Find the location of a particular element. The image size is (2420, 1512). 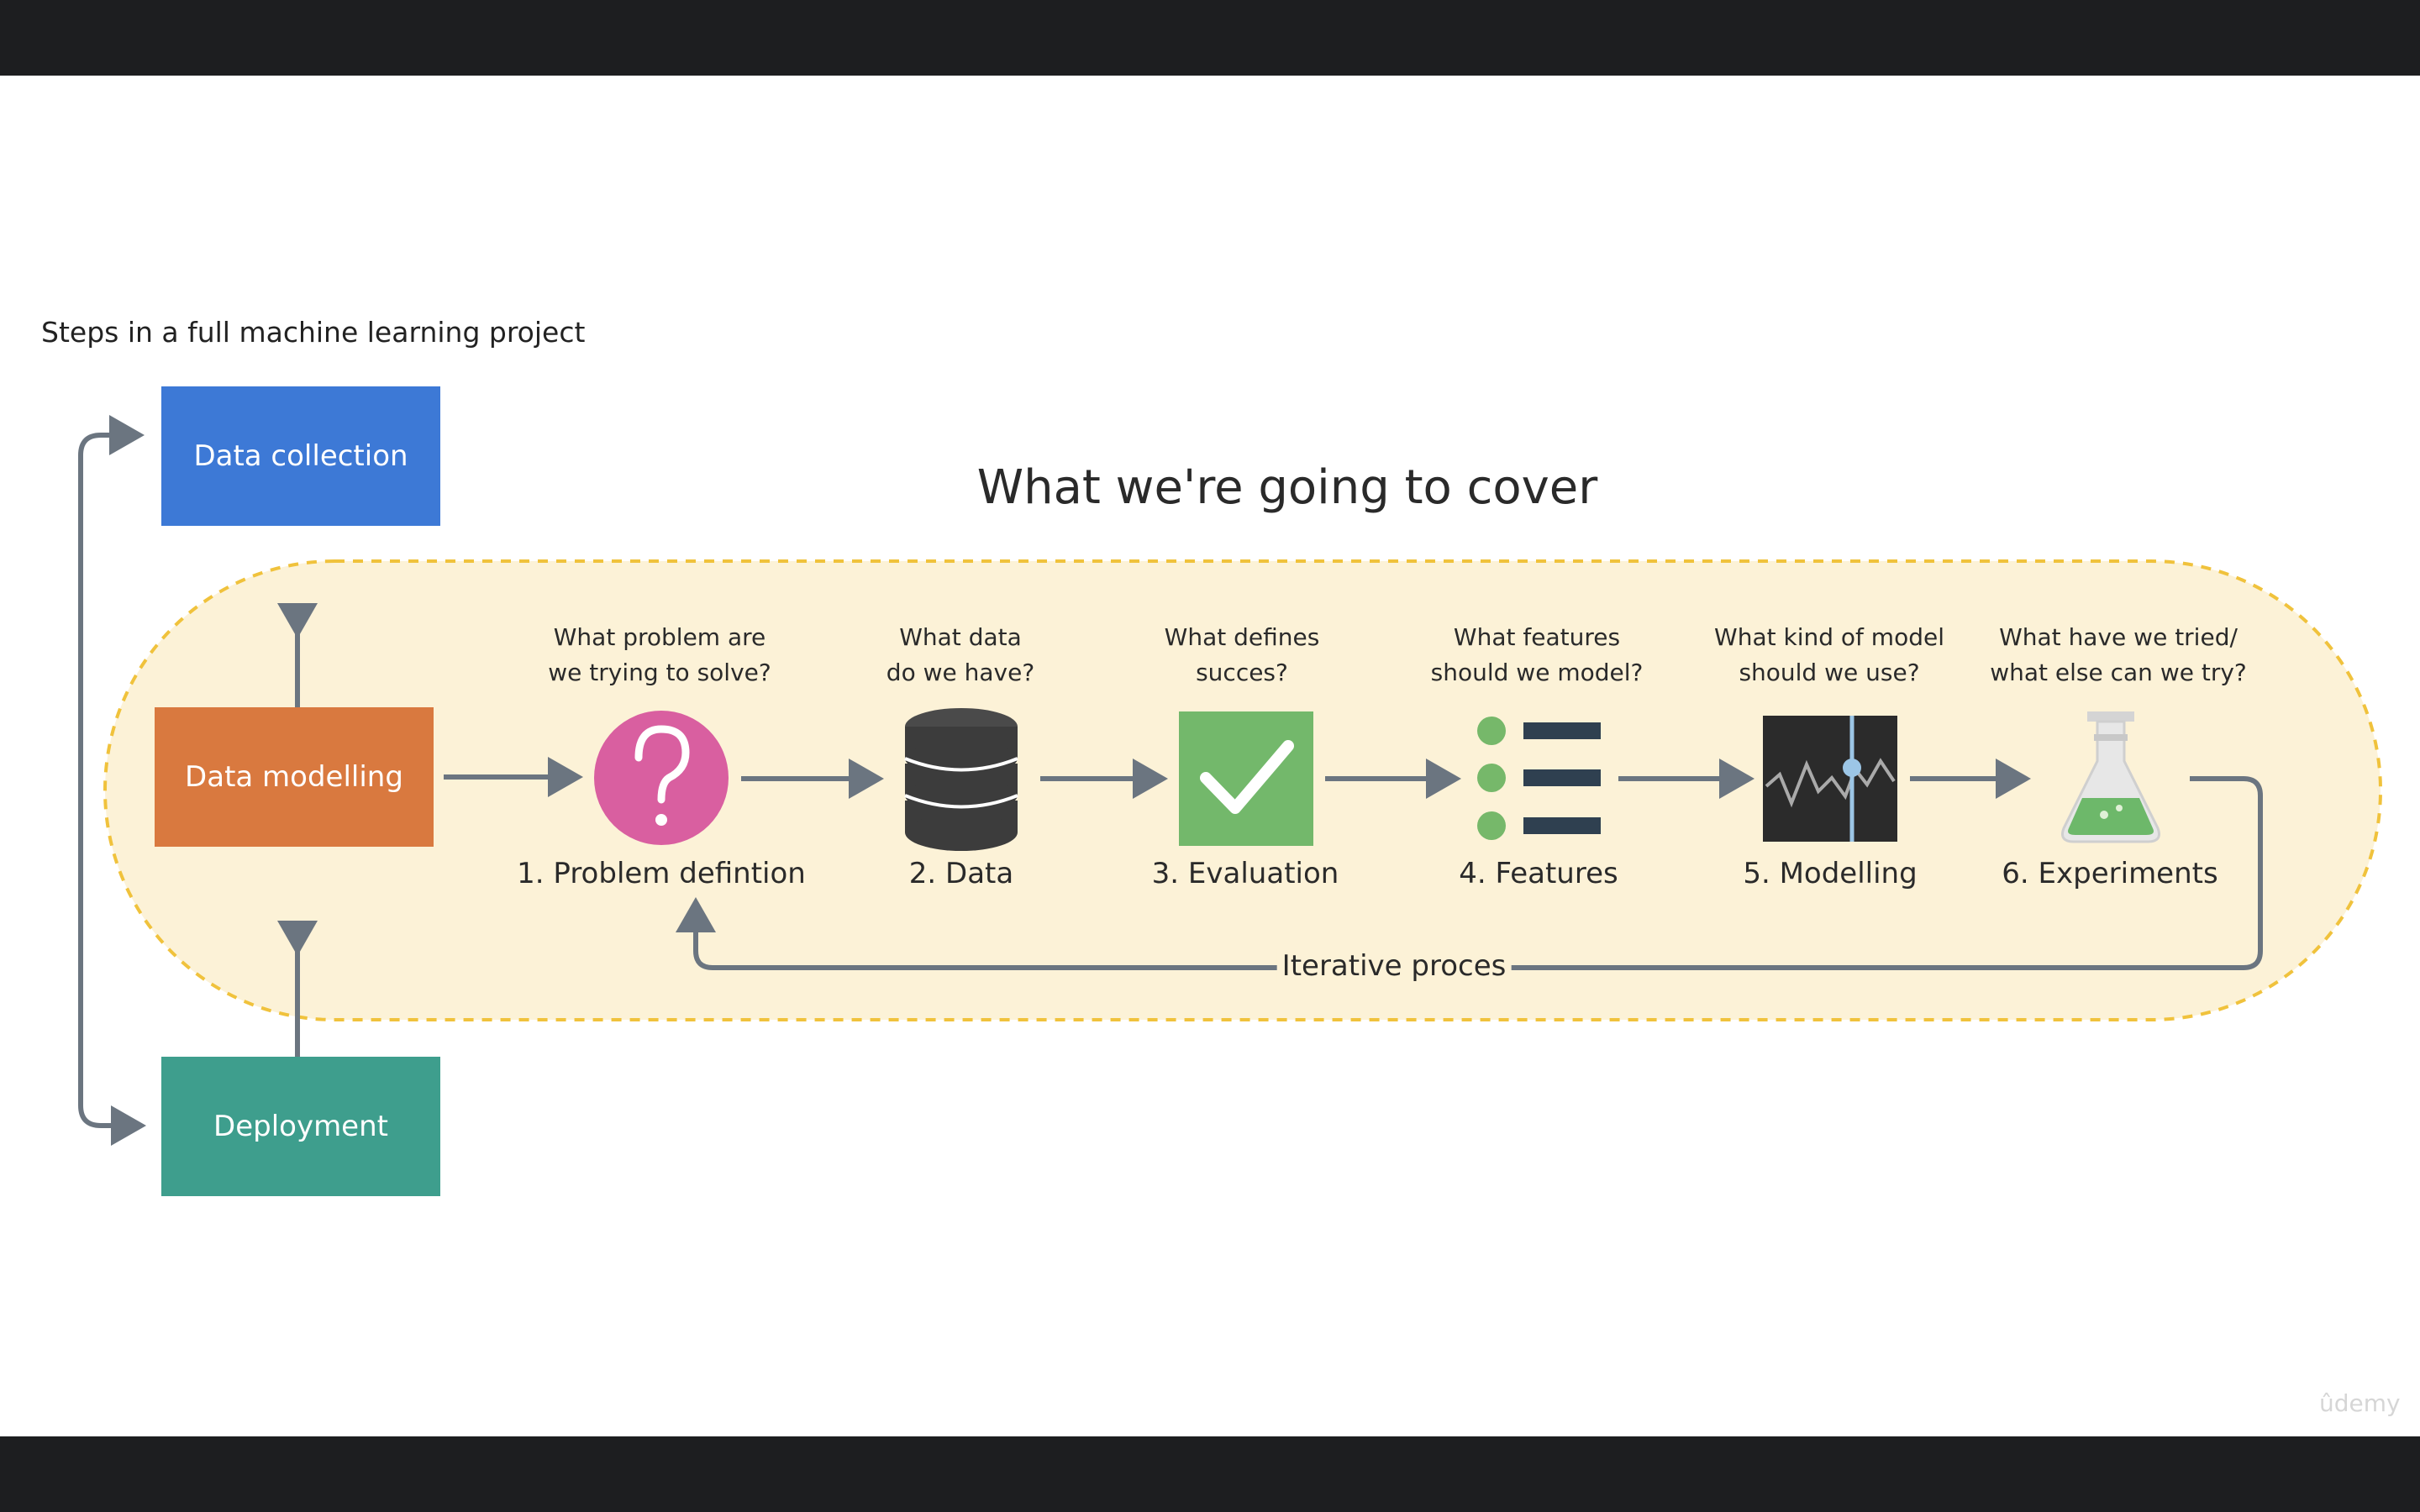

data-modelling-label: Data modelling is located at coordinates (294, 777).